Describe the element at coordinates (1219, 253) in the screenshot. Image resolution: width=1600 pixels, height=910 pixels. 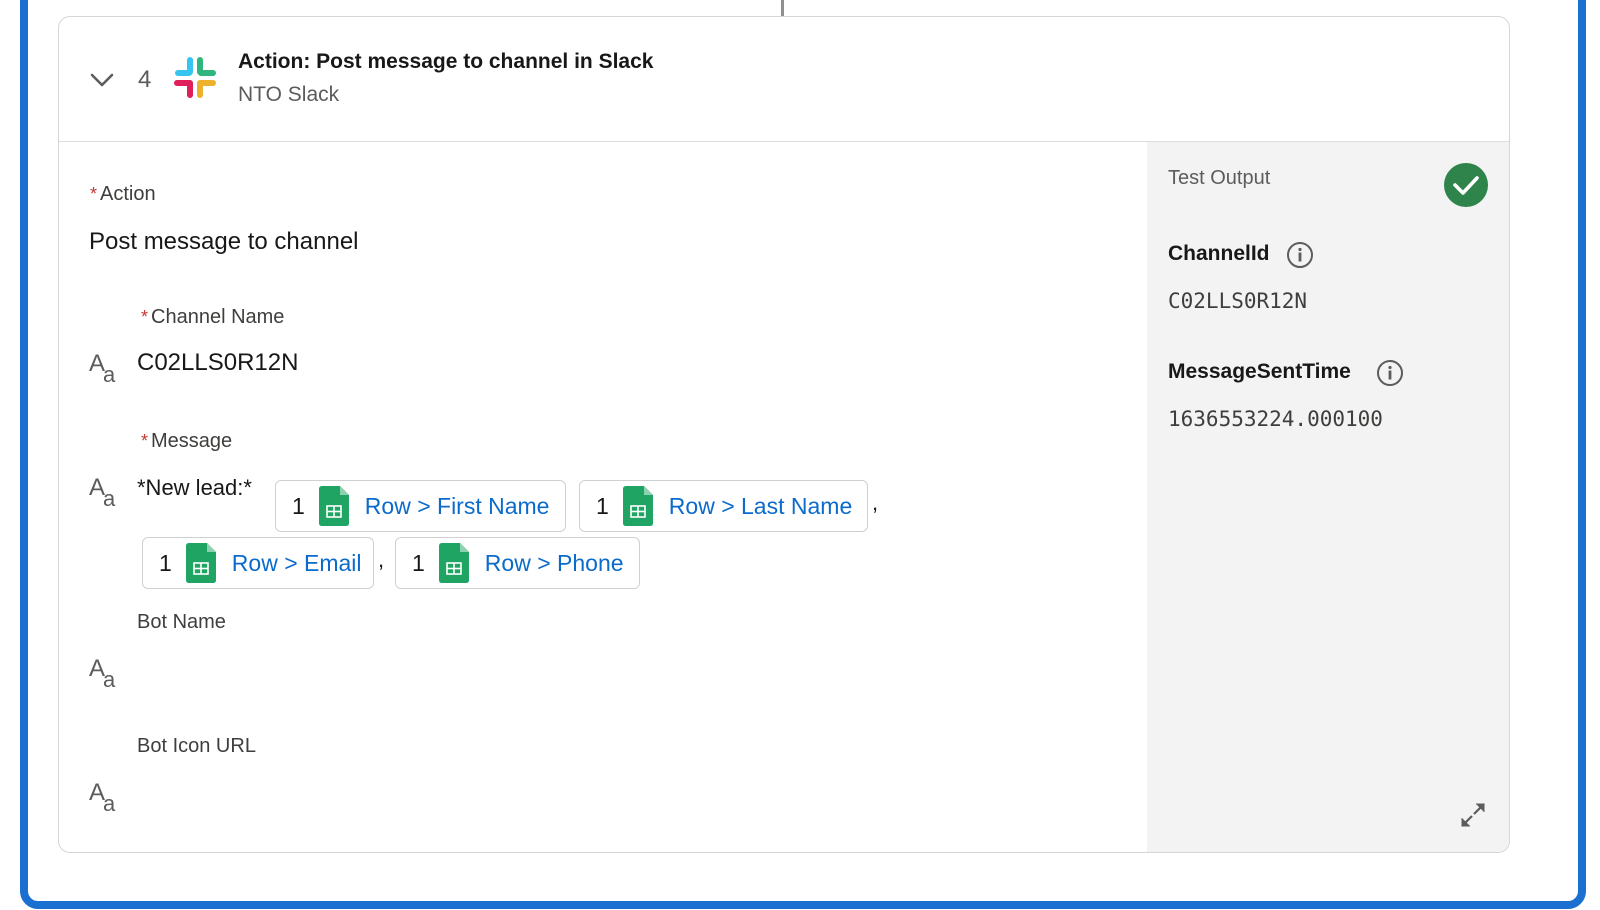
I see `output-field-name: ChannelId` at that location.